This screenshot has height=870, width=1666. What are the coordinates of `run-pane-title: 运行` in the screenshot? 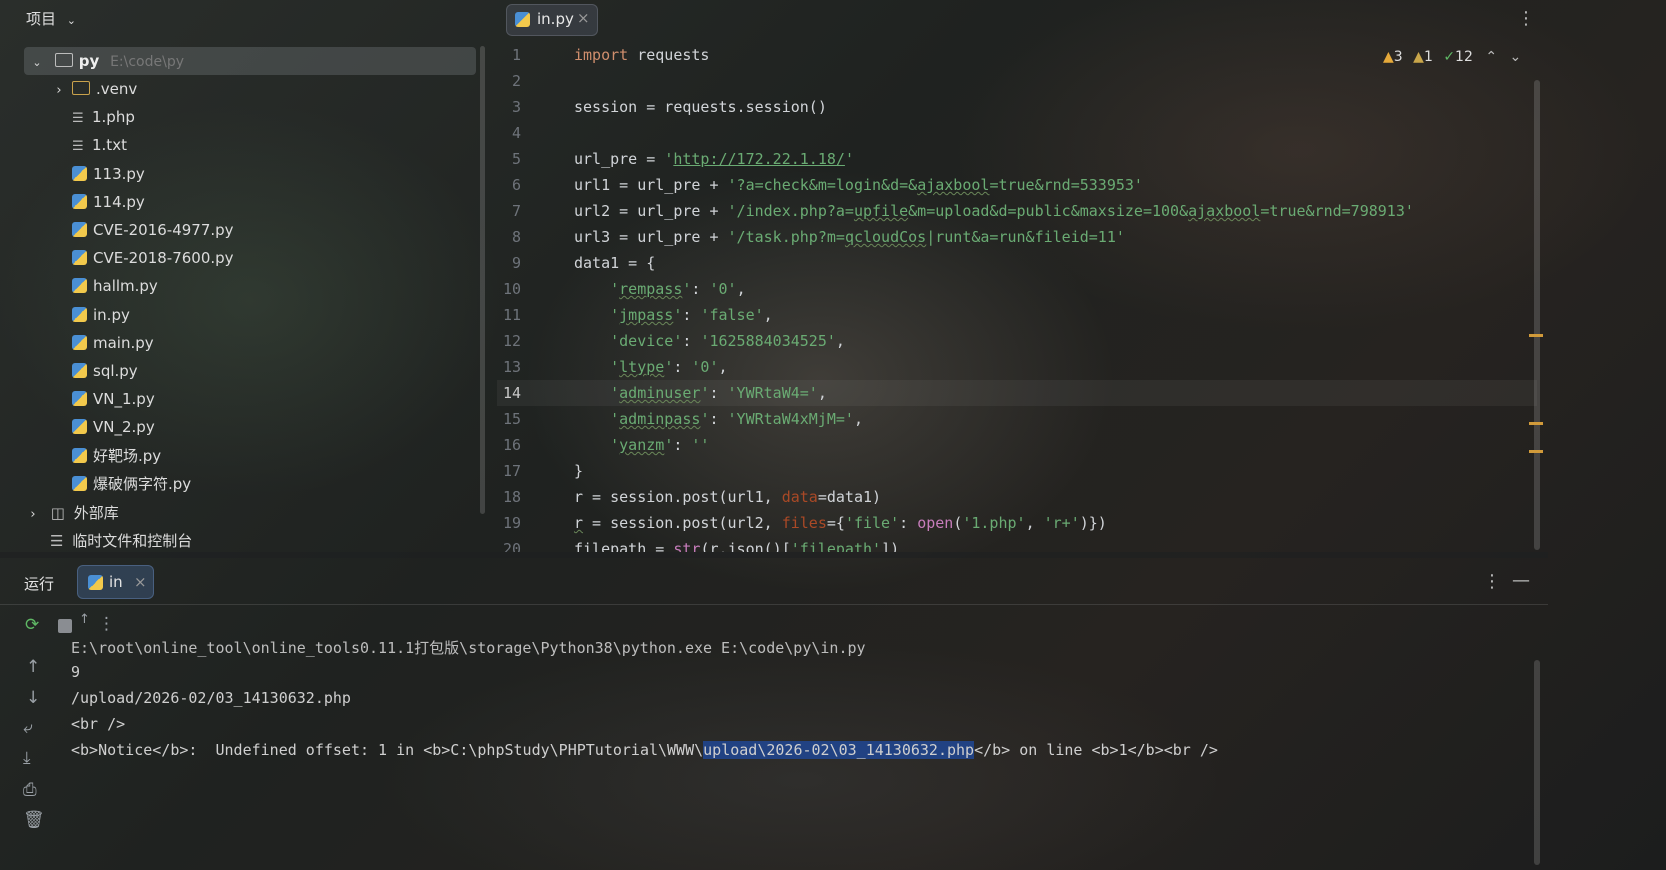 It's located at (39, 584).